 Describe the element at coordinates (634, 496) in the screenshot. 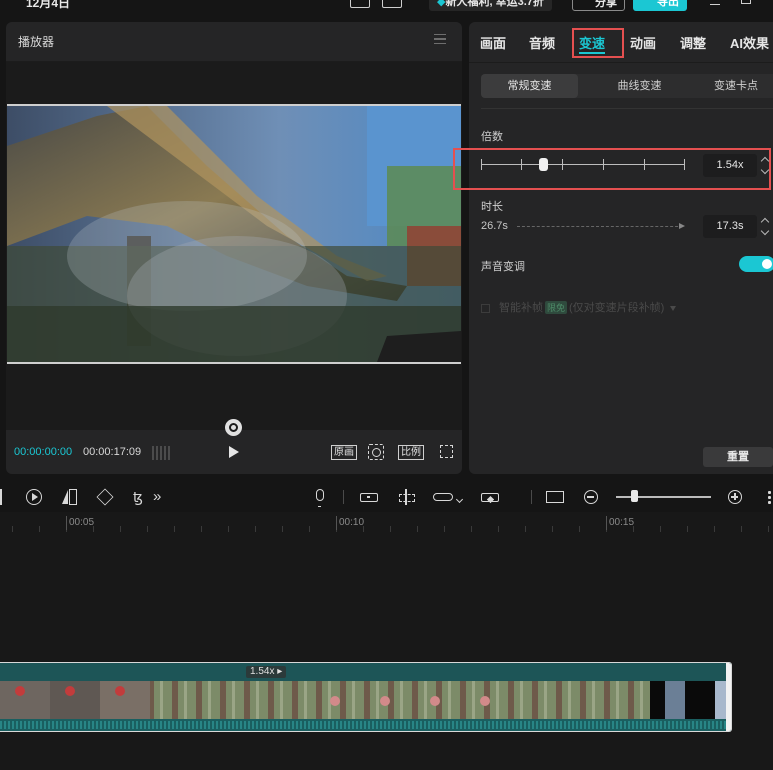

I see `timeline-zoom-knob` at that location.